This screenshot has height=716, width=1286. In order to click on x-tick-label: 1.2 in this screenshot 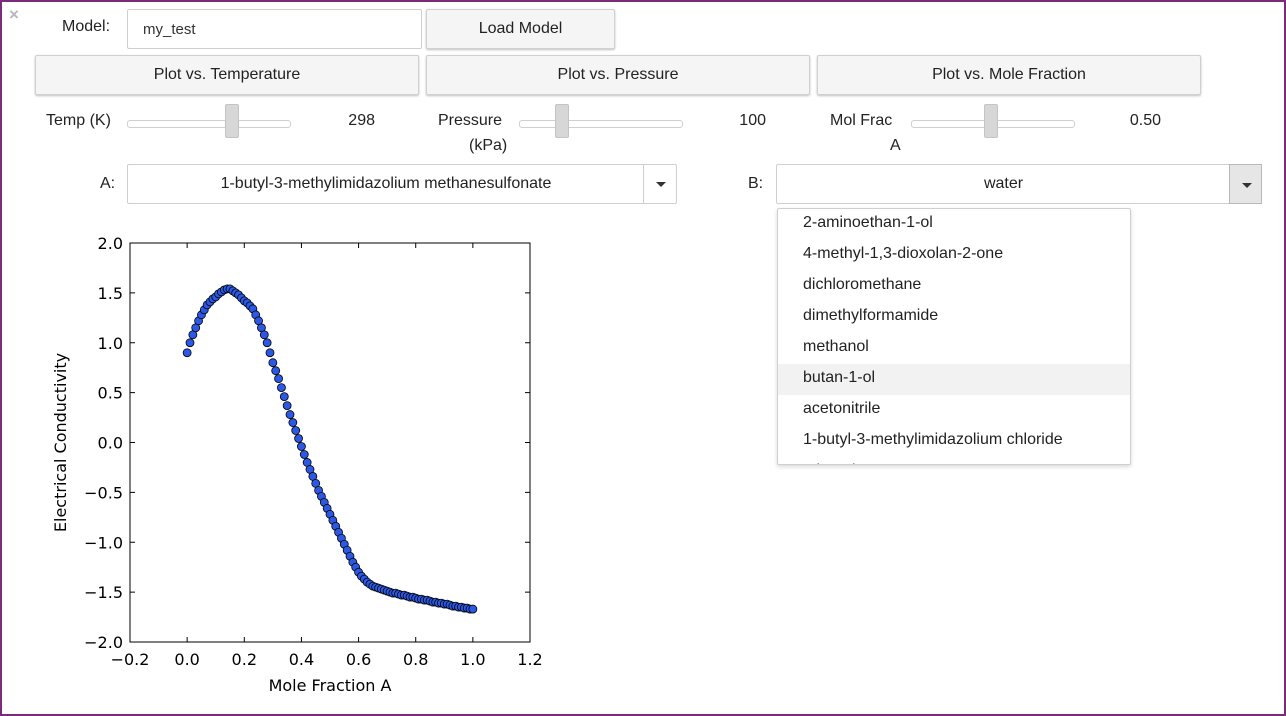, I will do `click(529, 659)`.